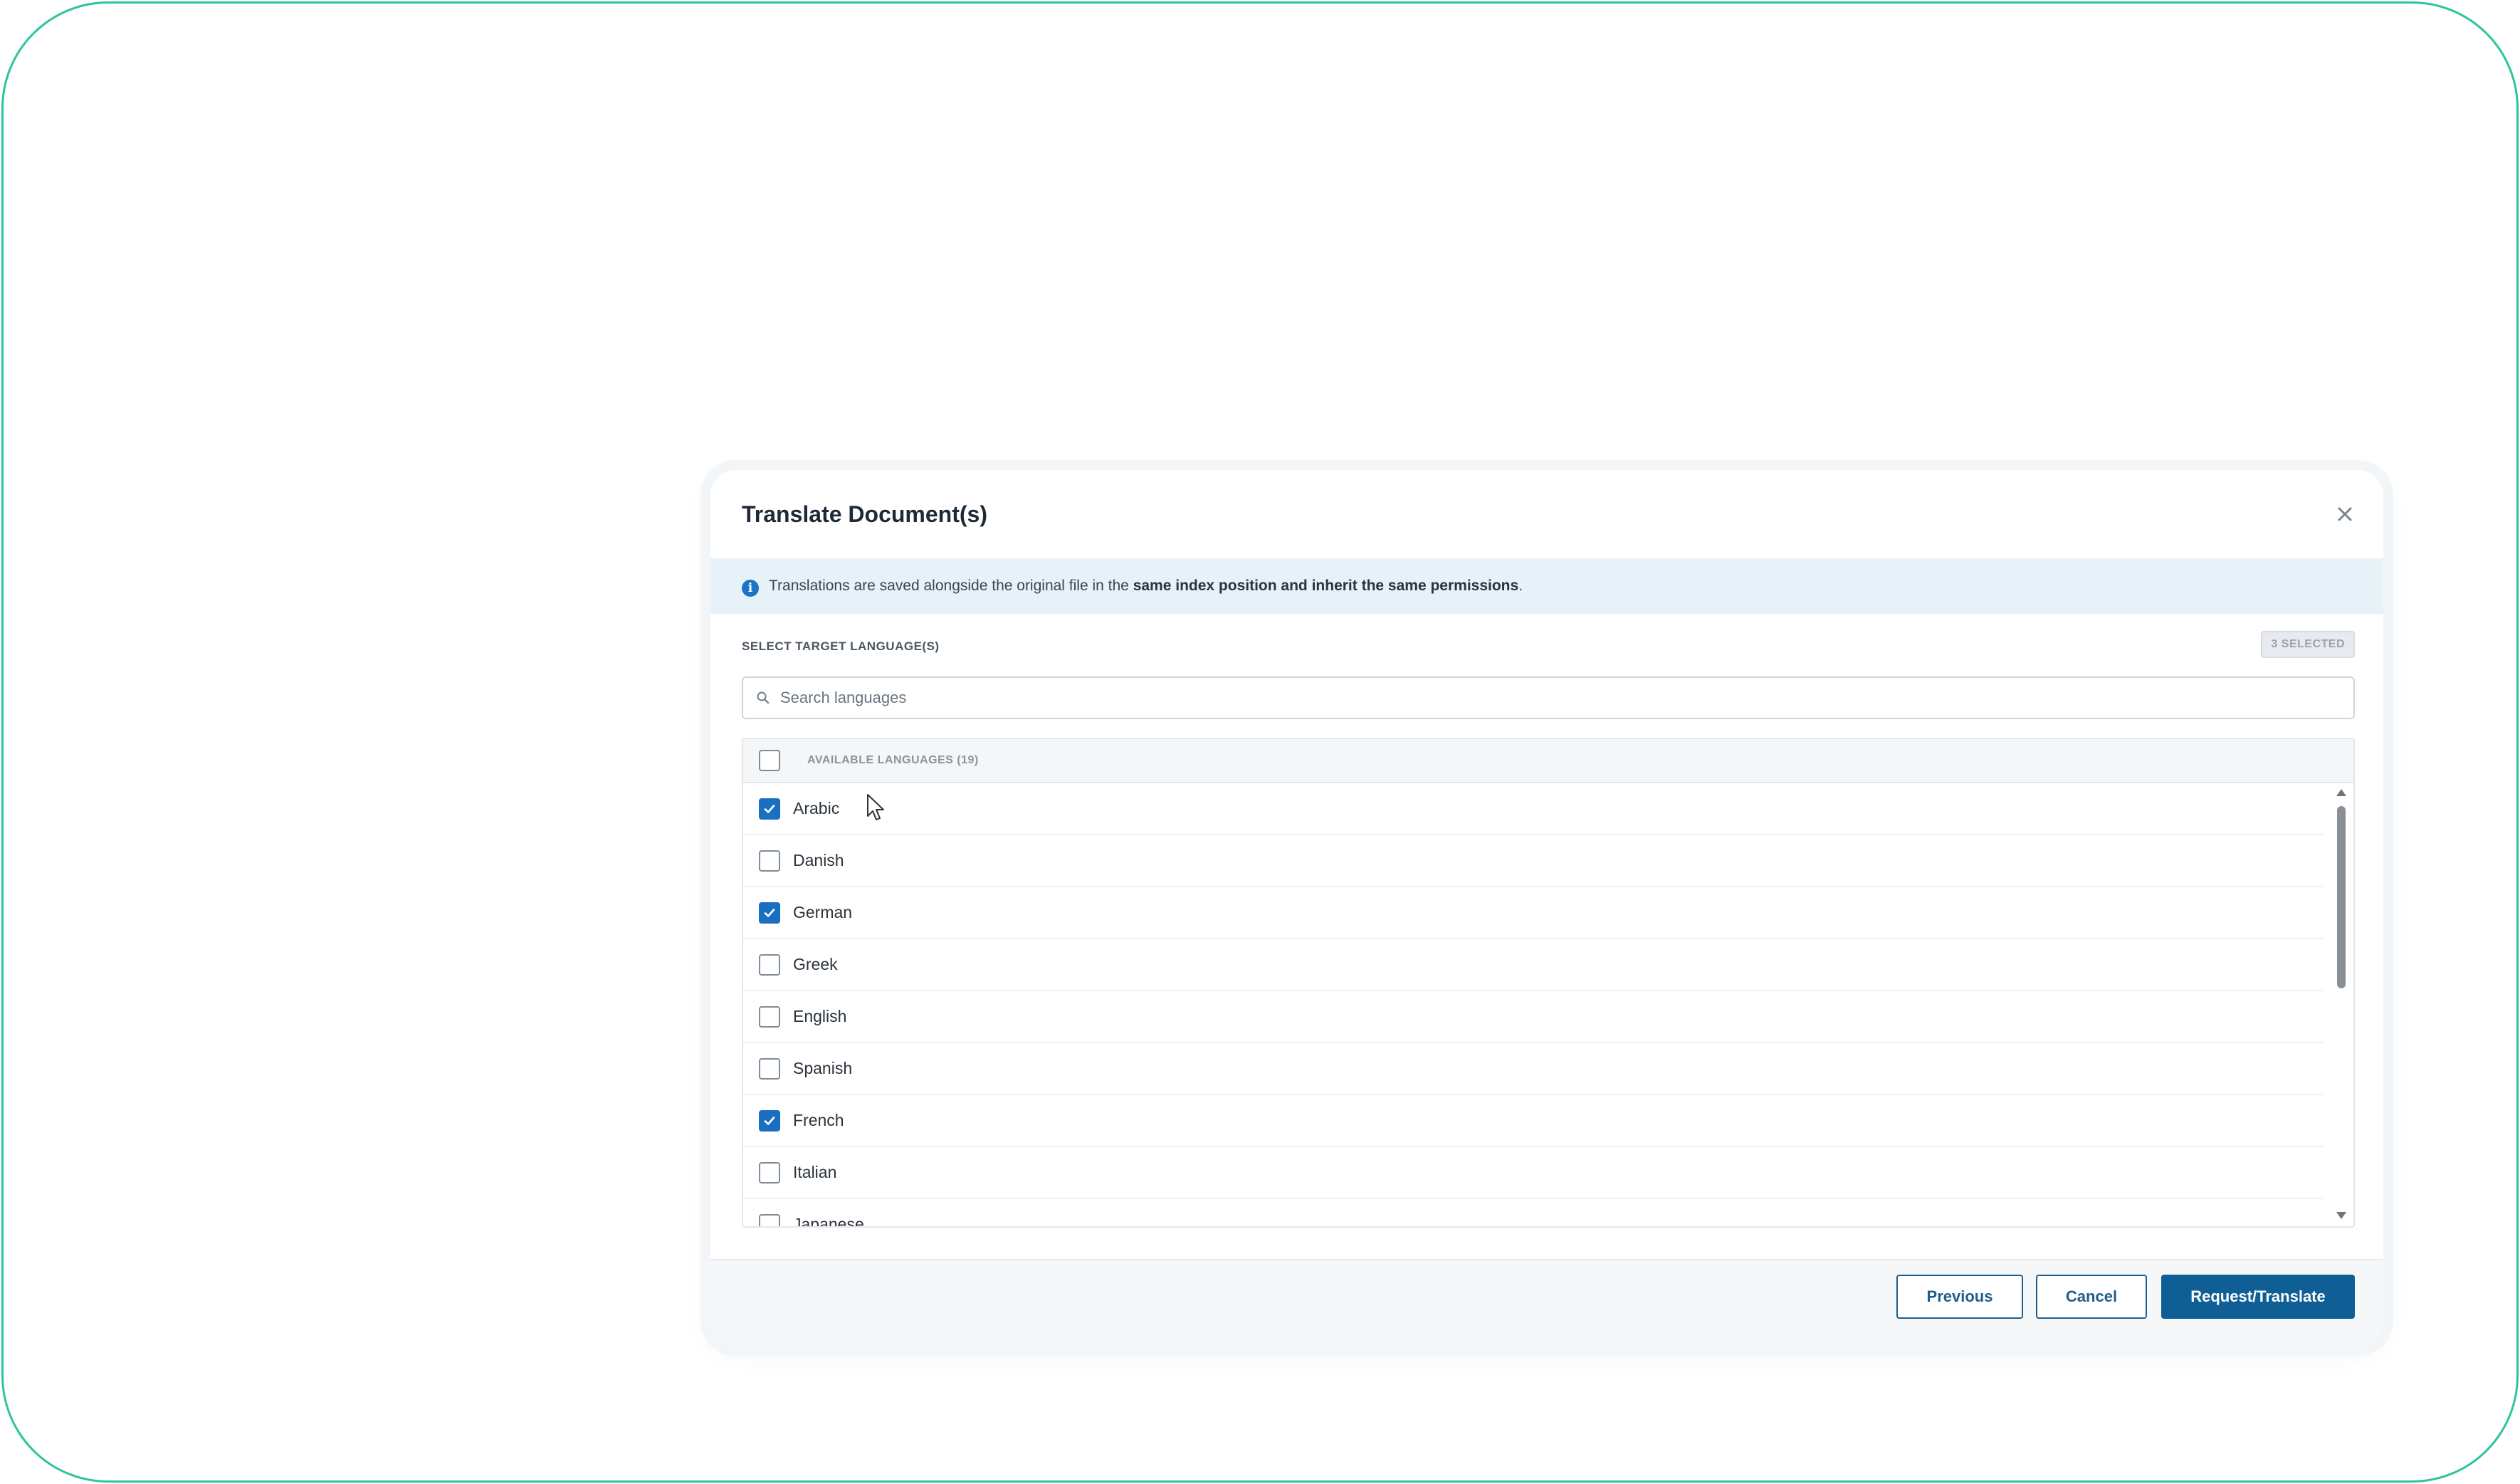 The height and width of the screenshot is (1484, 2520). Describe the element at coordinates (1959, 1297) in the screenshot. I see `previous-button: Previous` at that location.